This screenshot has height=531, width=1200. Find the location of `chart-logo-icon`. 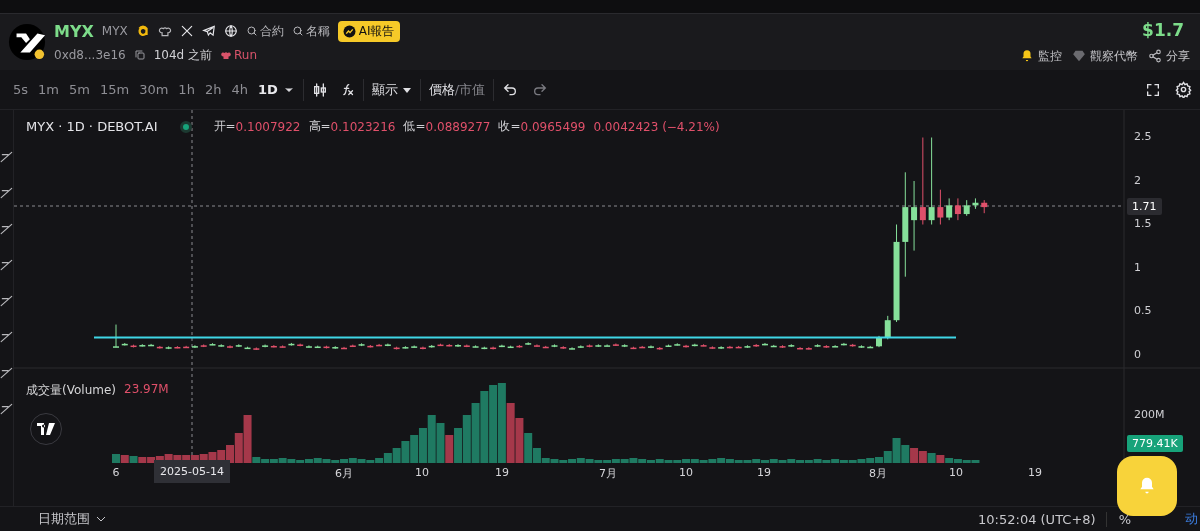

chart-logo-icon is located at coordinates (46, 429).